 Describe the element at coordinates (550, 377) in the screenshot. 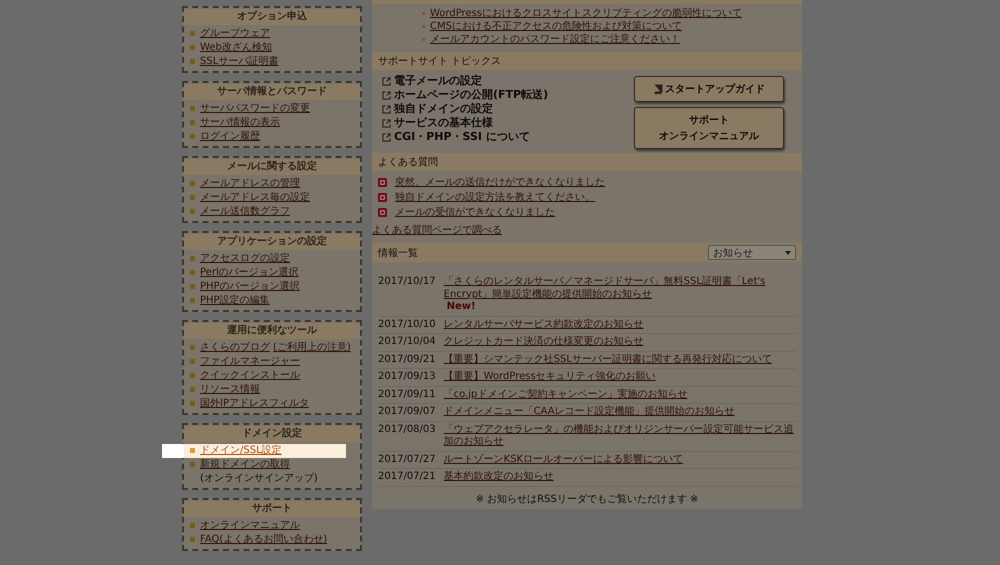

I see `news-link: 【重要】WordPressセキュリティ強化のお願い` at that location.